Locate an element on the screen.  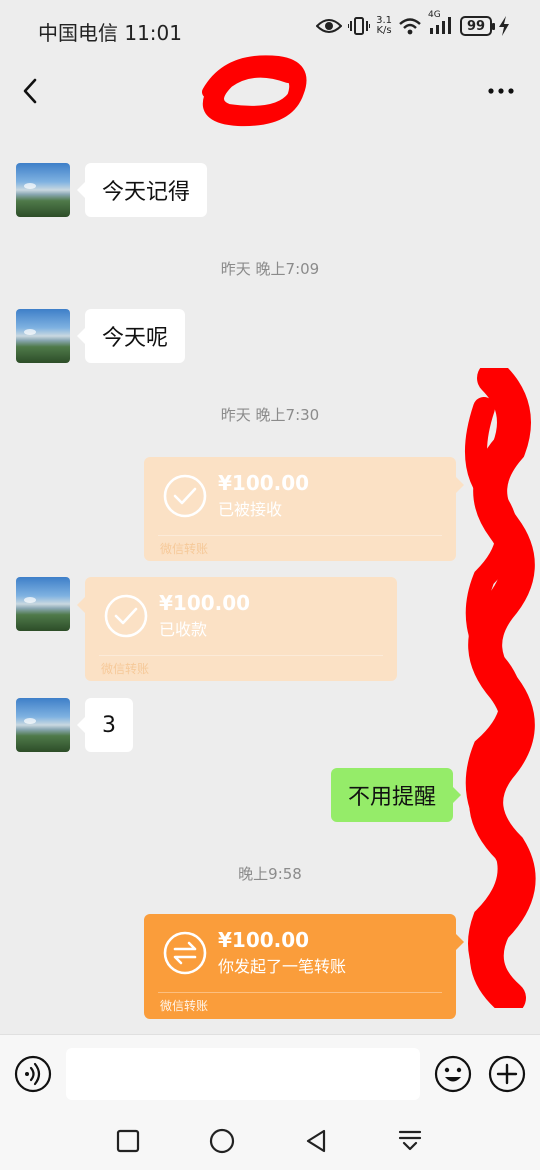
emoji-icon is located at coordinates (453, 1074).